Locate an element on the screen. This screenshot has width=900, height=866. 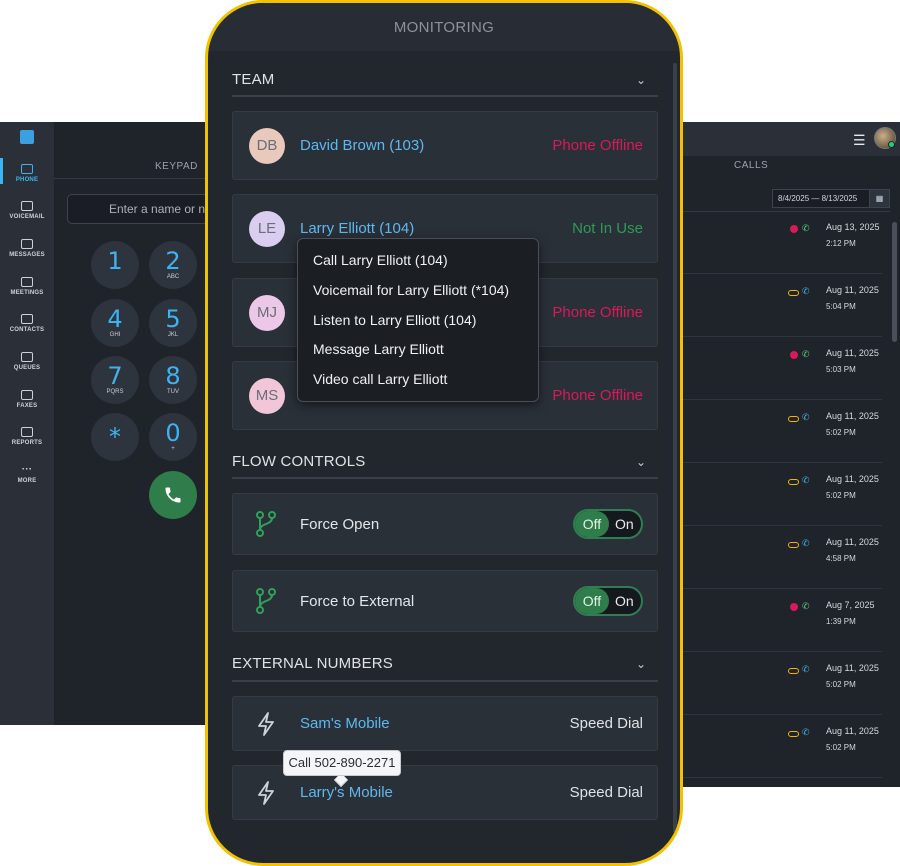
key-4: 4 GHI is located at coordinates (115, 323).